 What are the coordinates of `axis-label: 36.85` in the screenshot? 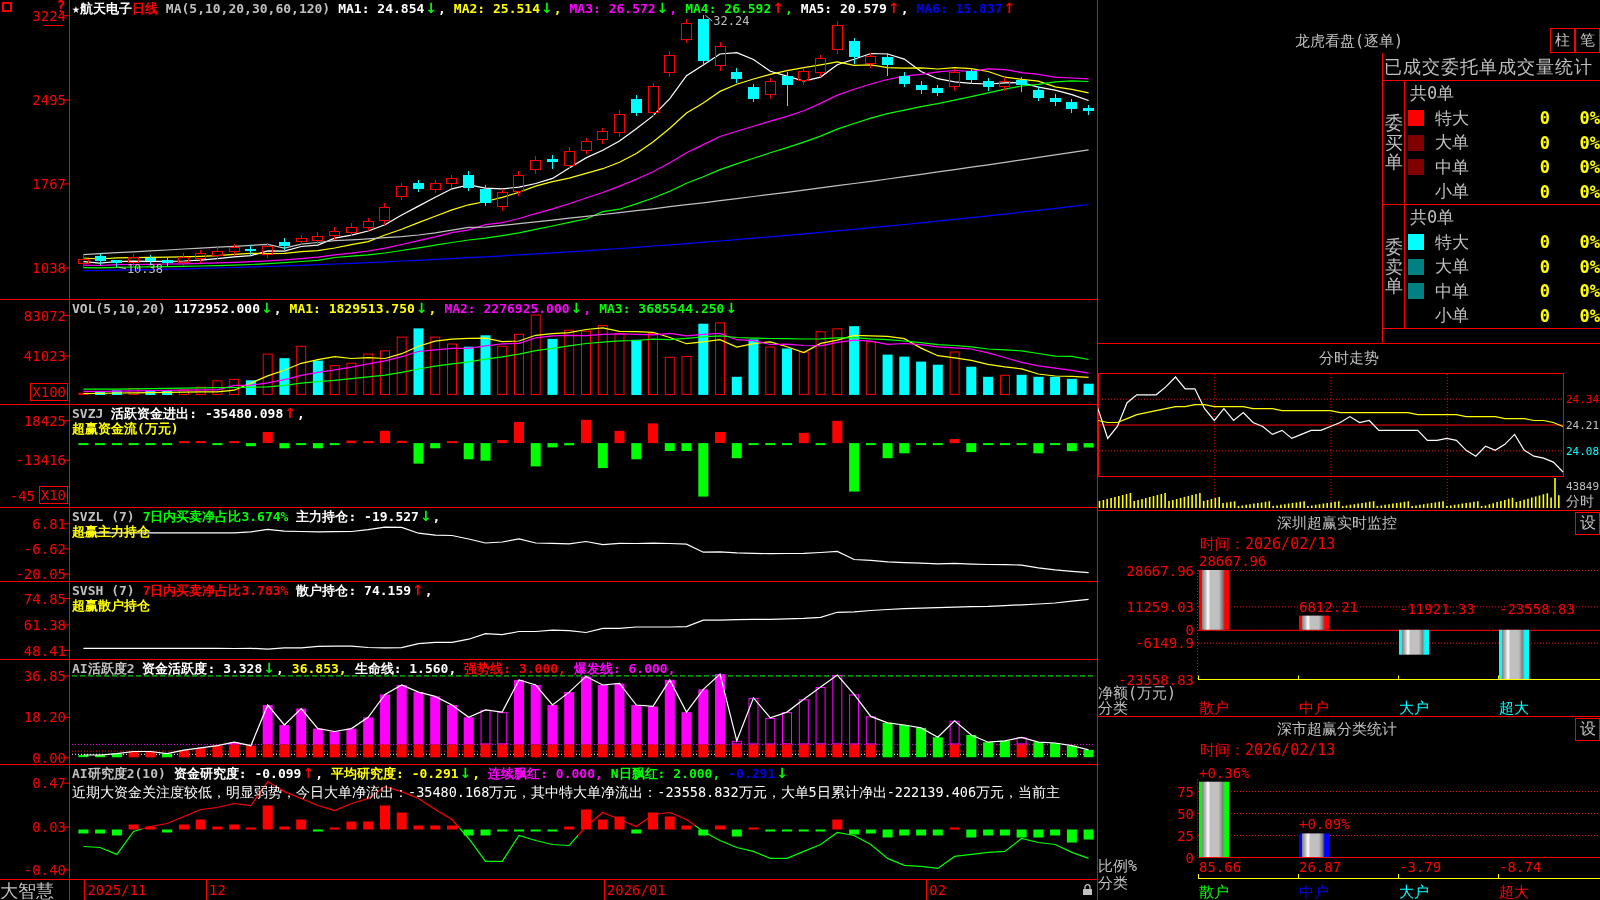 It's located at (44, 675).